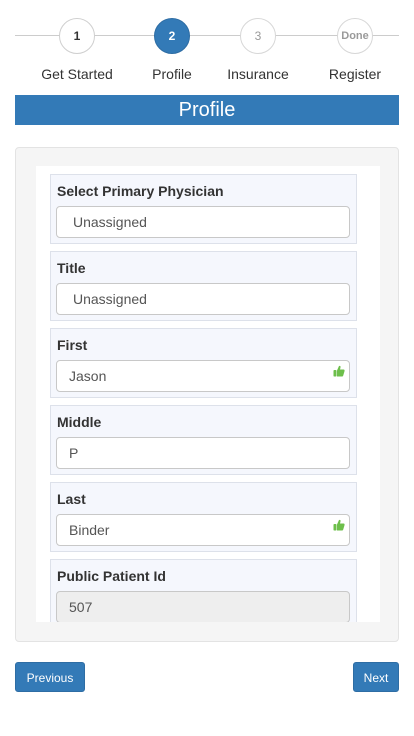 The image size is (414, 736). I want to click on field-title: Title Unassigned, so click(203, 286).